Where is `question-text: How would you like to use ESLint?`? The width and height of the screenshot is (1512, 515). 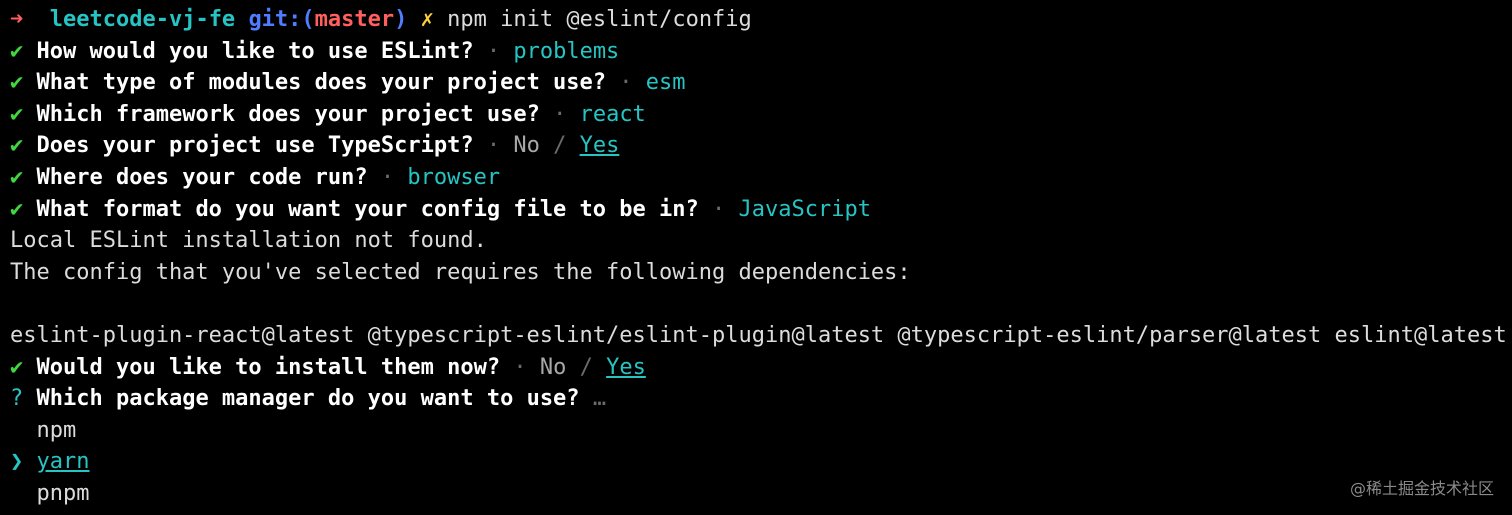 question-text: How would you like to use ESLint? is located at coordinates (255, 51).